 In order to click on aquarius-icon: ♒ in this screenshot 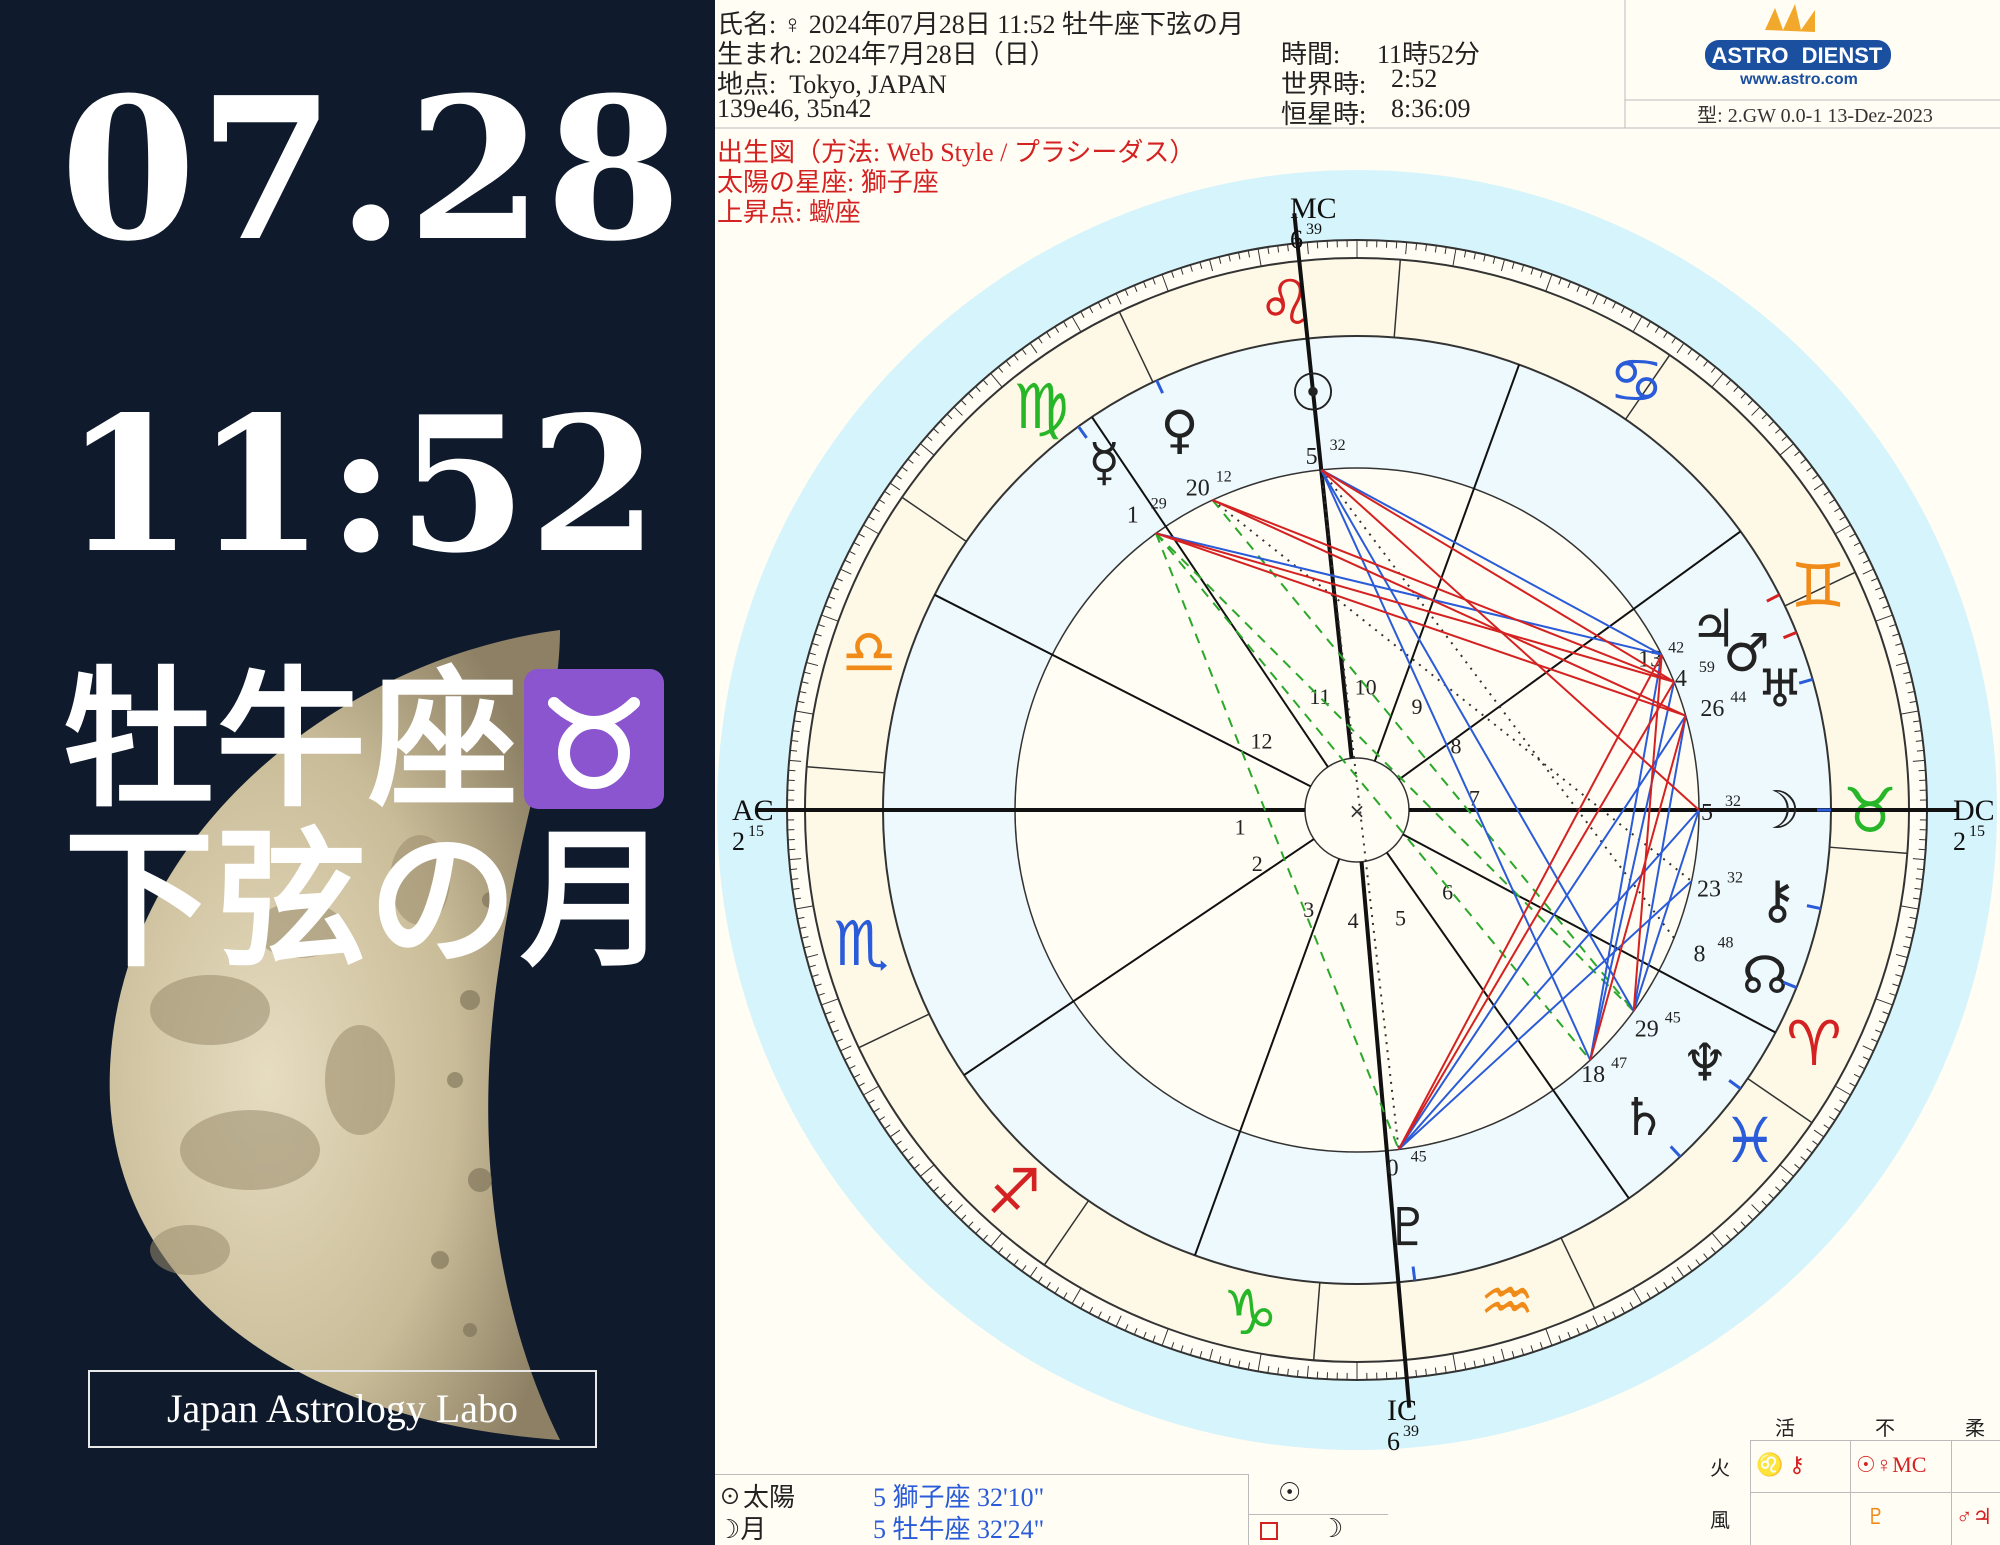, I will do `click(1507, 1301)`.